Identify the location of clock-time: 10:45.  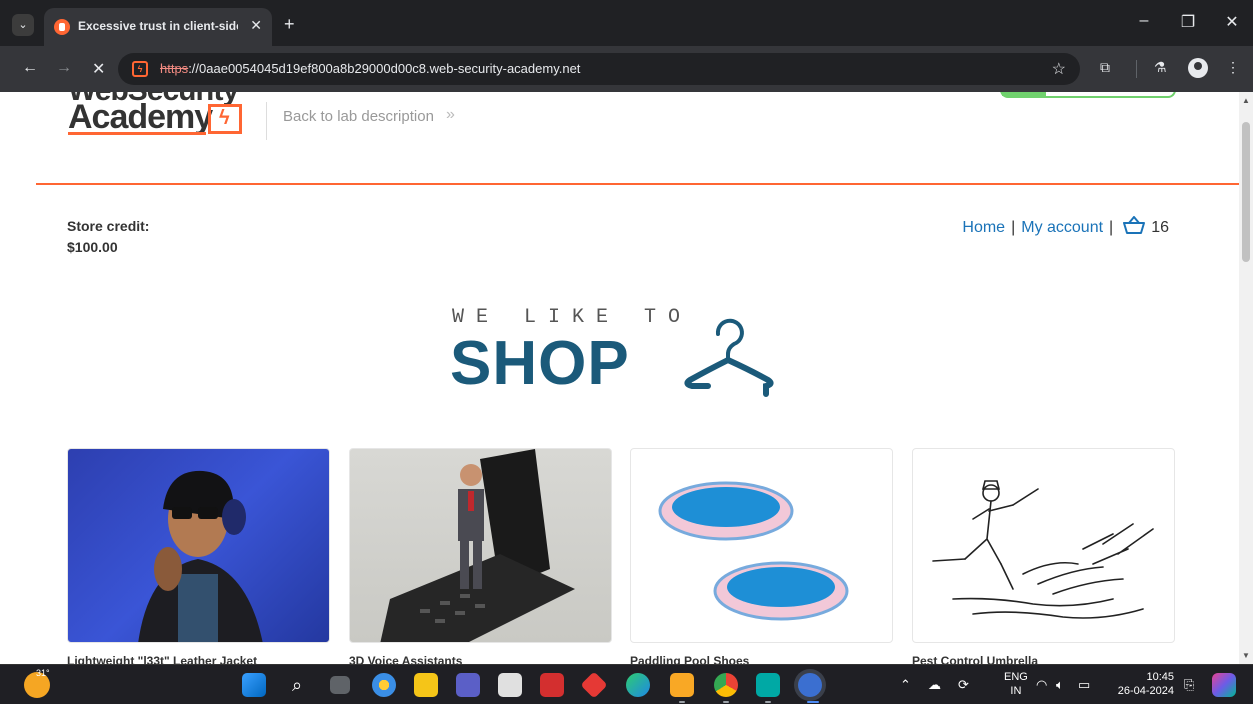
(1160, 677).